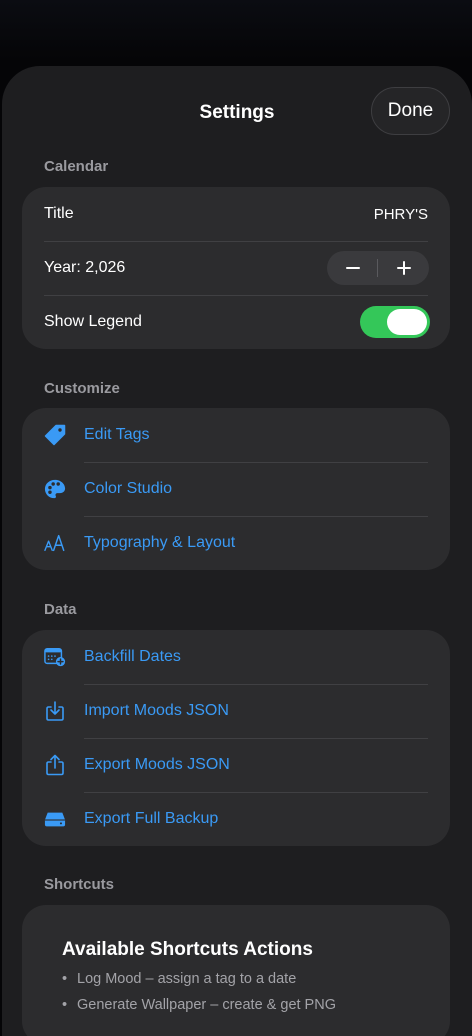 The image size is (472, 1036). What do you see at coordinates (93, 321) in the screenshot?
I see `show-legend-label: Show Legend` at bounding box center [93, 321].